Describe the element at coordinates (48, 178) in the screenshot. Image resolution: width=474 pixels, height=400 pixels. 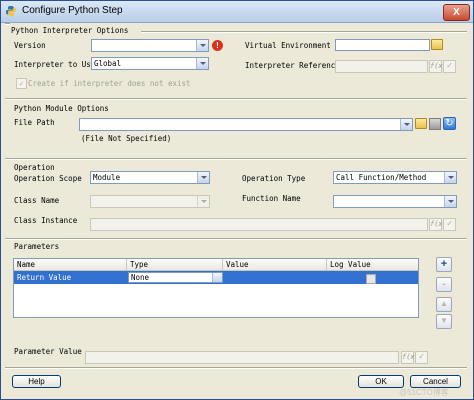
I see `operation-scope-label: Operation Scope` at that location.